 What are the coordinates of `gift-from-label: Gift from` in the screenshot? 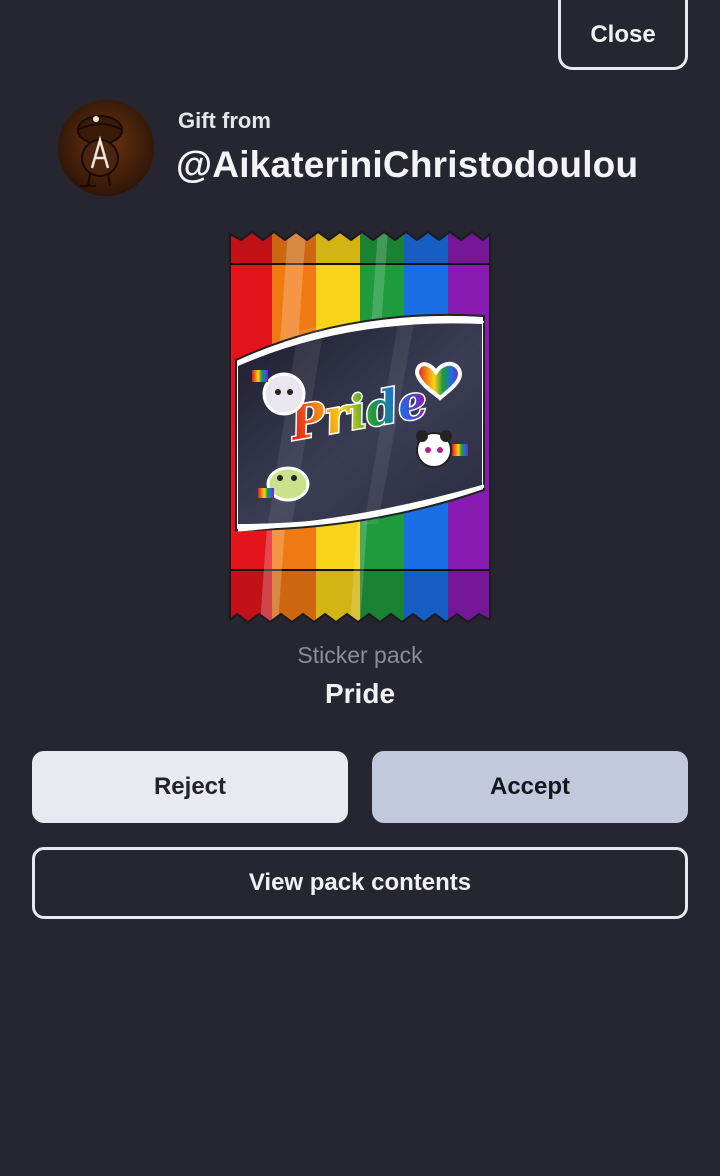 It's located at (224, 120).